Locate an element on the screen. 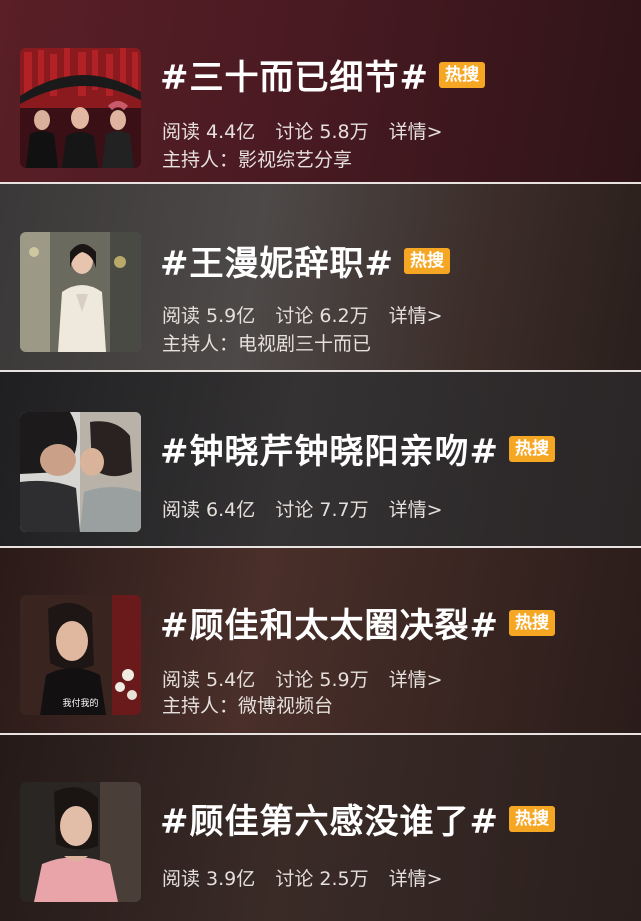 The image size is (641, 921). read-count: 阅读 4.4亿 is located at coordinates (209, 132).